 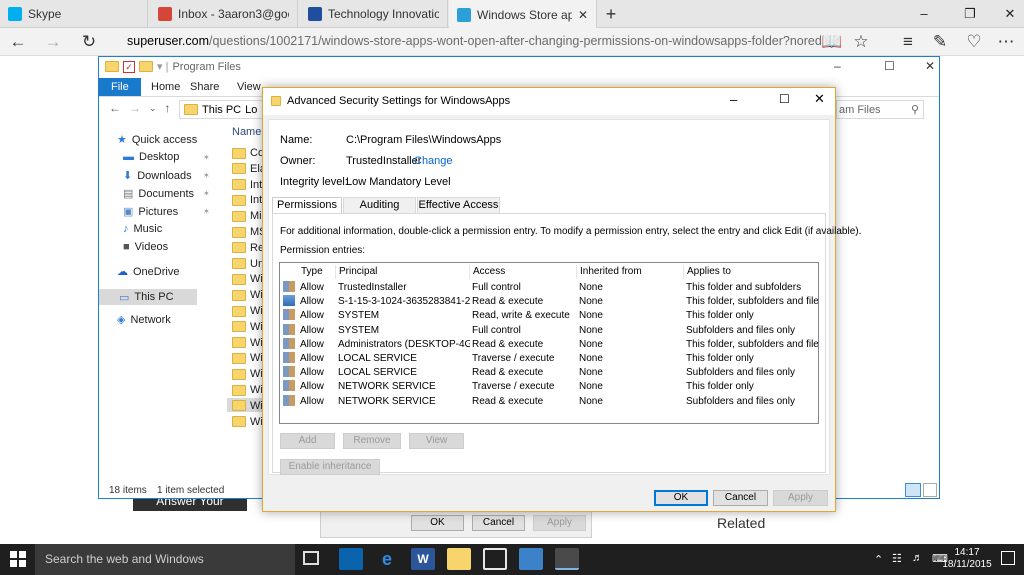 I want to click on column-access: Access, so click(x=523, y=272).